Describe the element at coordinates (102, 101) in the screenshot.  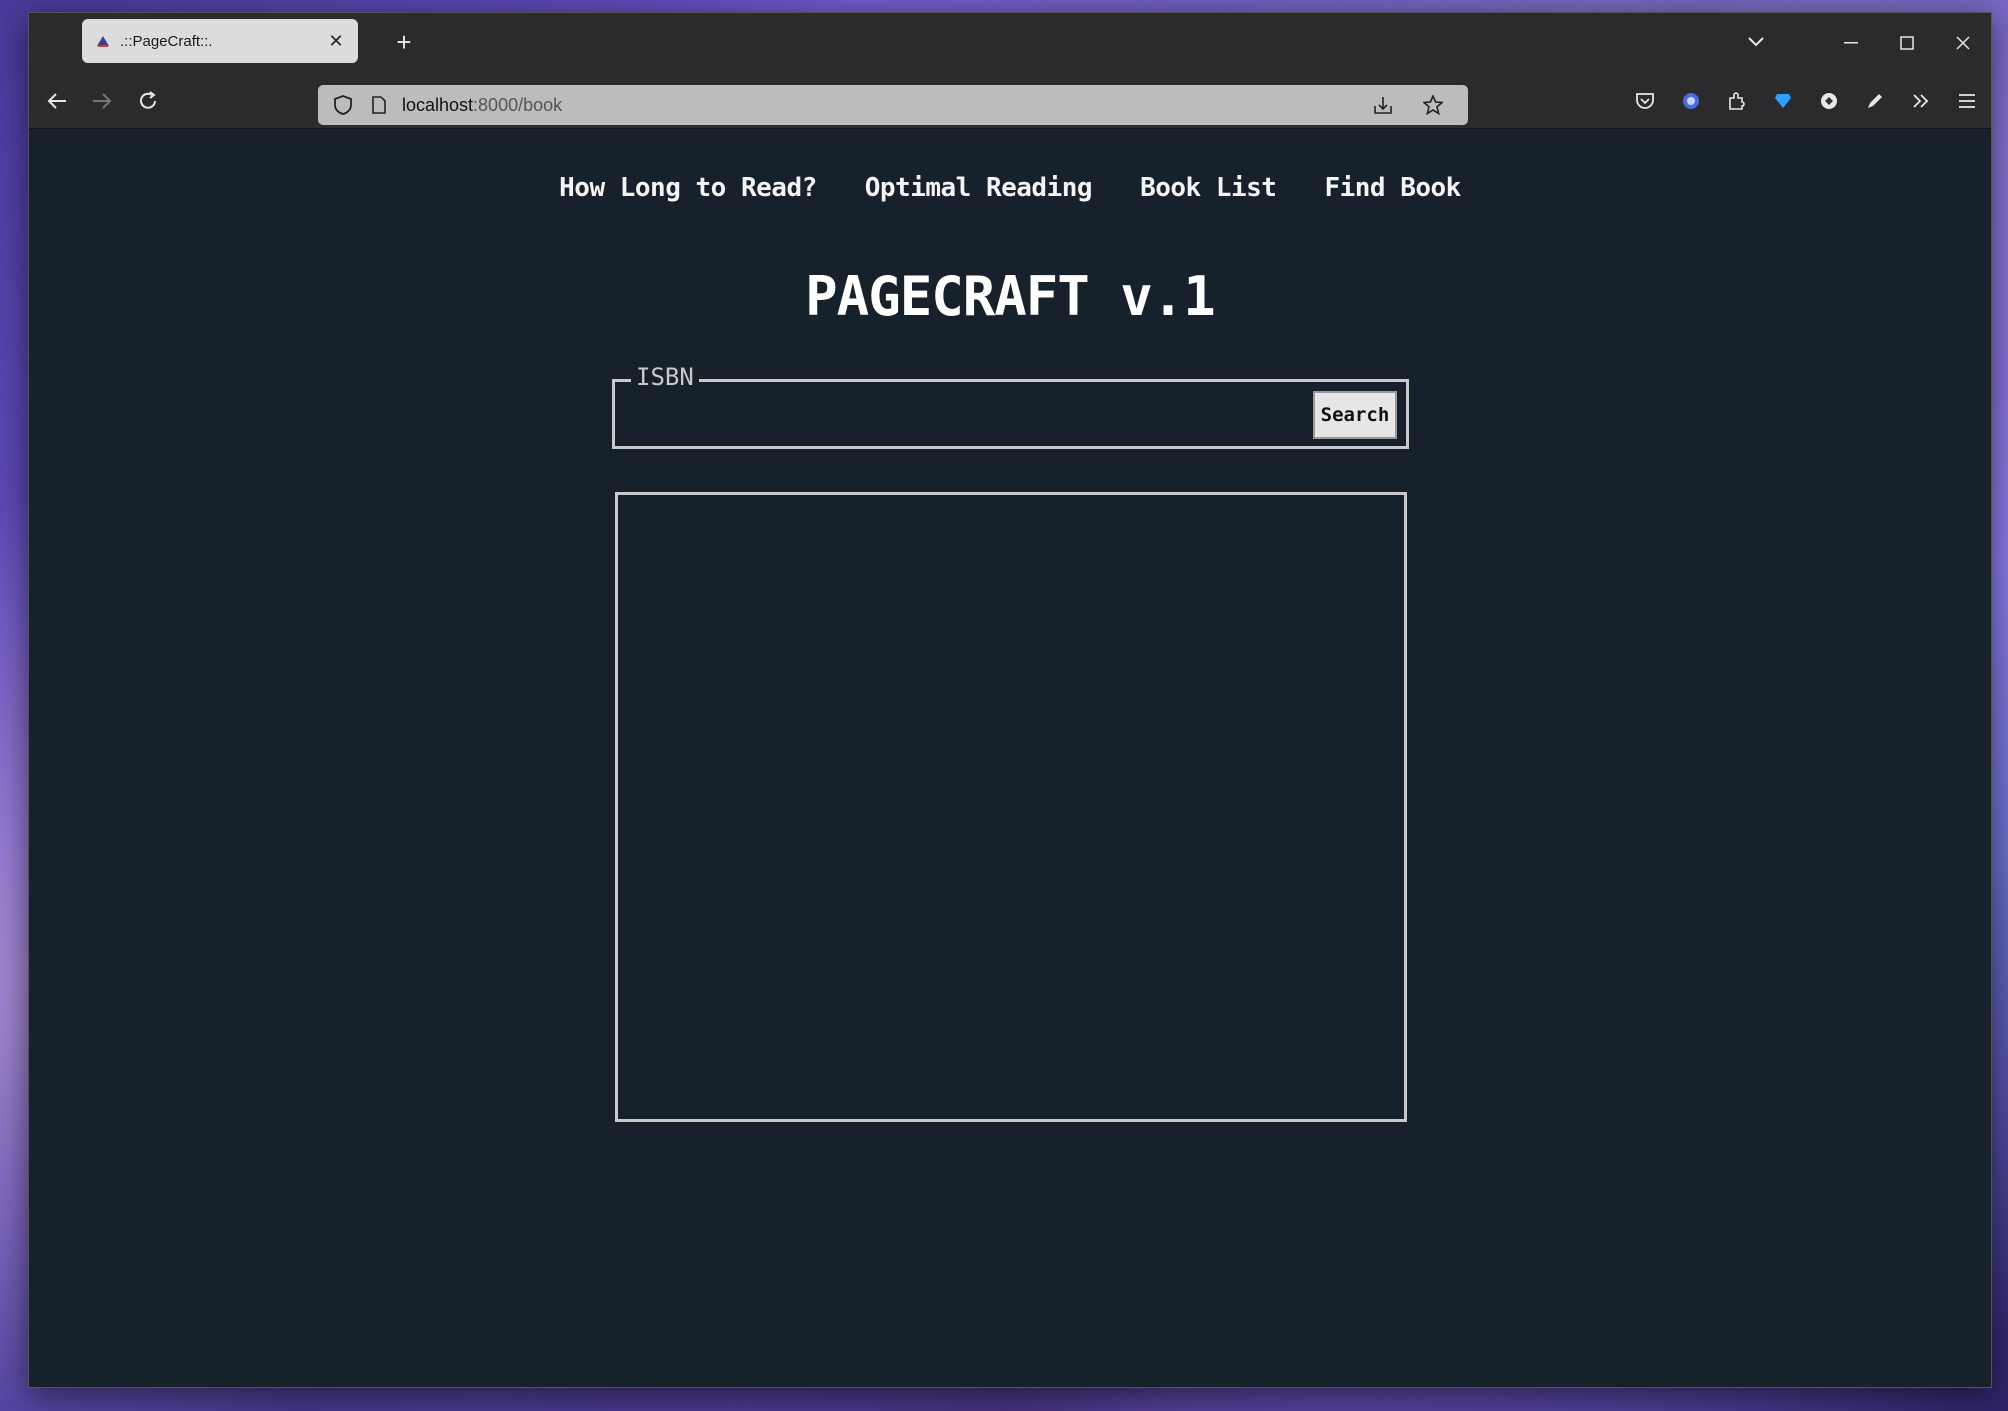
I see `forward-arrow-icon` at that location.